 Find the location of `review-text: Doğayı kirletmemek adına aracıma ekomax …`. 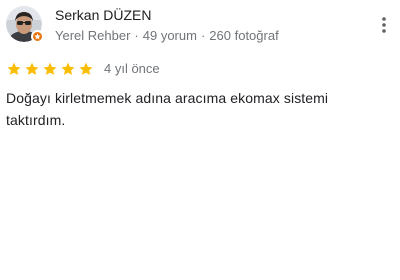

review-text: Doğayı kirletmemek adına aracıma ekomax … is located at coordinates (167, 109).